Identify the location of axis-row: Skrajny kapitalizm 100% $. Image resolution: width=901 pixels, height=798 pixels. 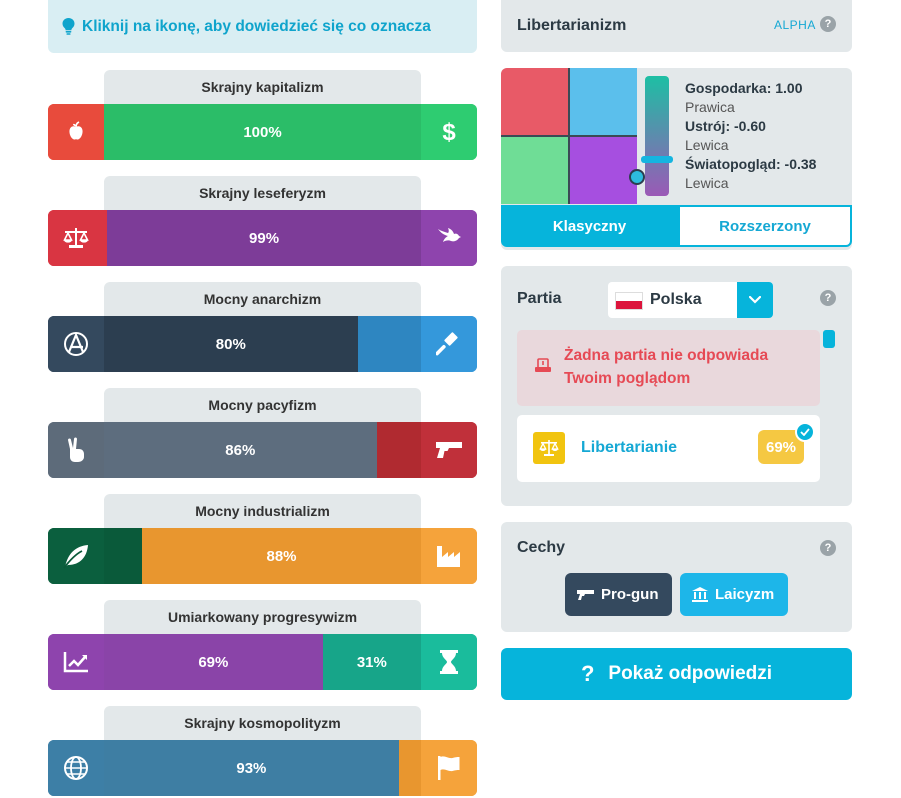
(262, 115).